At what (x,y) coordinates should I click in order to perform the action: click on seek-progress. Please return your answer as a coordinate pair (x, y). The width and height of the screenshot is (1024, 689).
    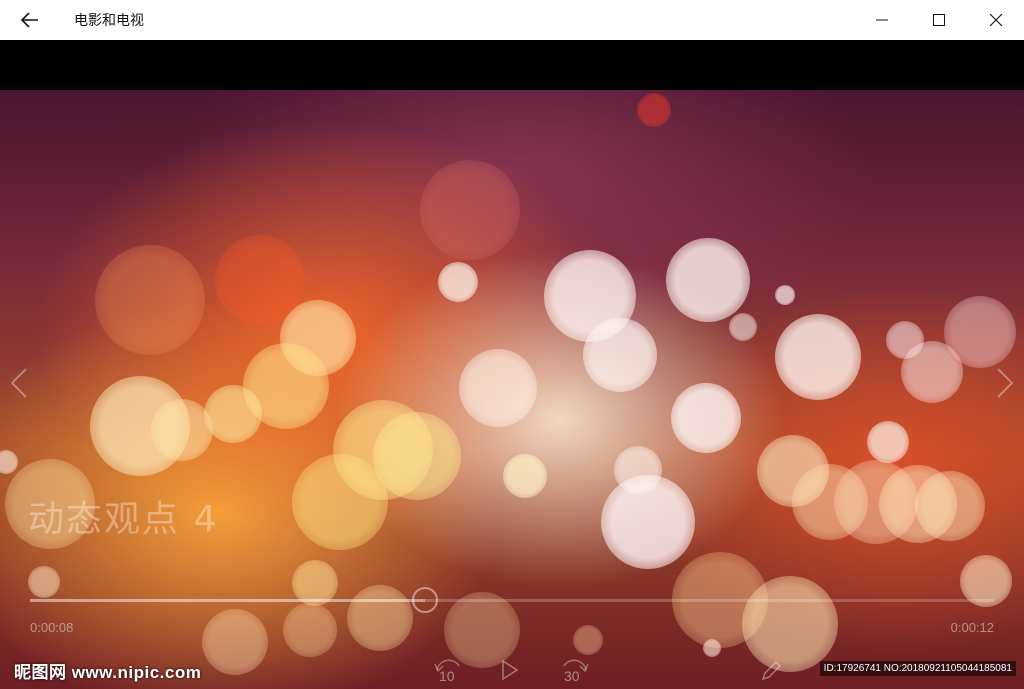
    Looking at the image, I should click on (228, 600).